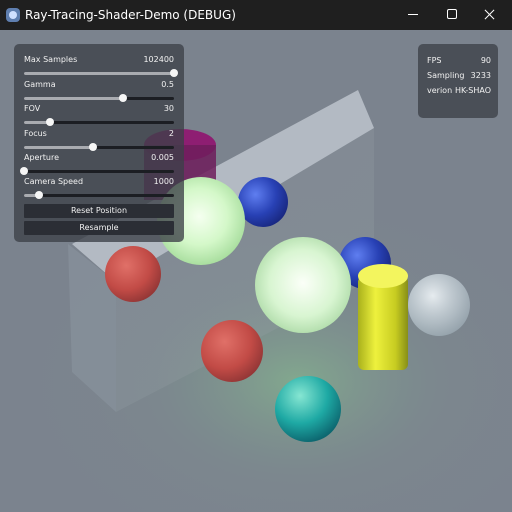 Image resolution: width=512 pixels, height=512 pixels. What do you see at coordinates (263, 202) in the screenshot?
I see `blue-sphere-back` at bounding box center [263, 202].